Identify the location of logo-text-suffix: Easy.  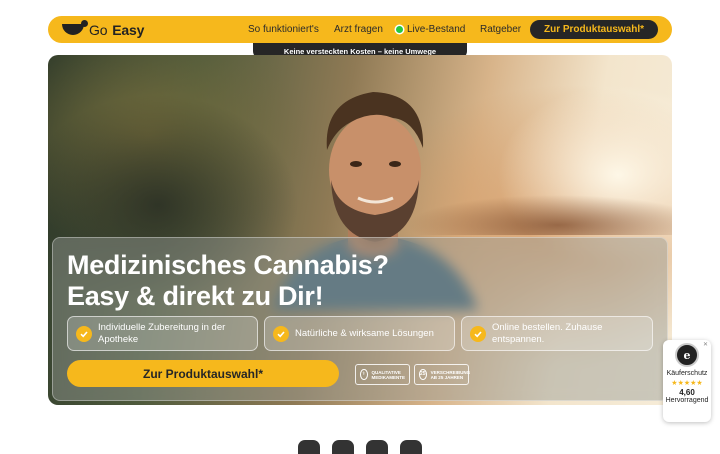
(128, 29).